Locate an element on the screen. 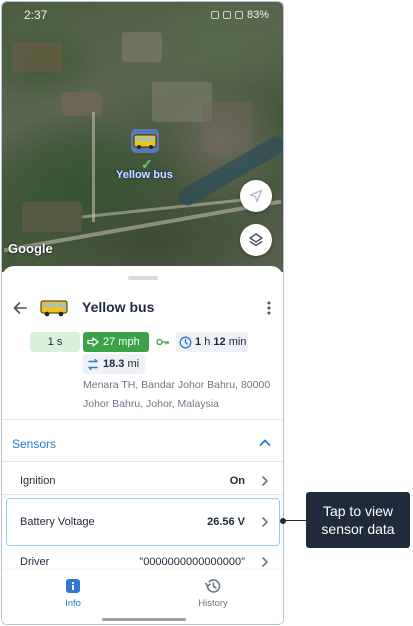 The width and height of the screenshot is (413, 626). duration-minutes-unit: min is located at coordinates (237, 342).